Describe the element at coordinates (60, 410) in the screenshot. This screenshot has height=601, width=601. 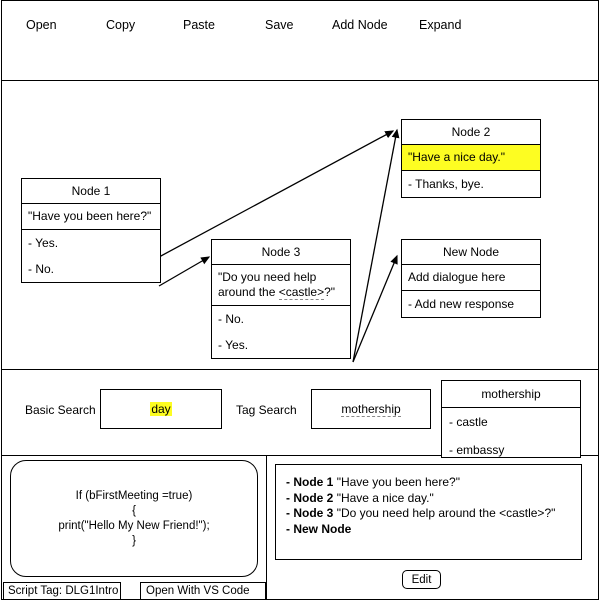
I see `basic-search-label: Basic Search` at that location.